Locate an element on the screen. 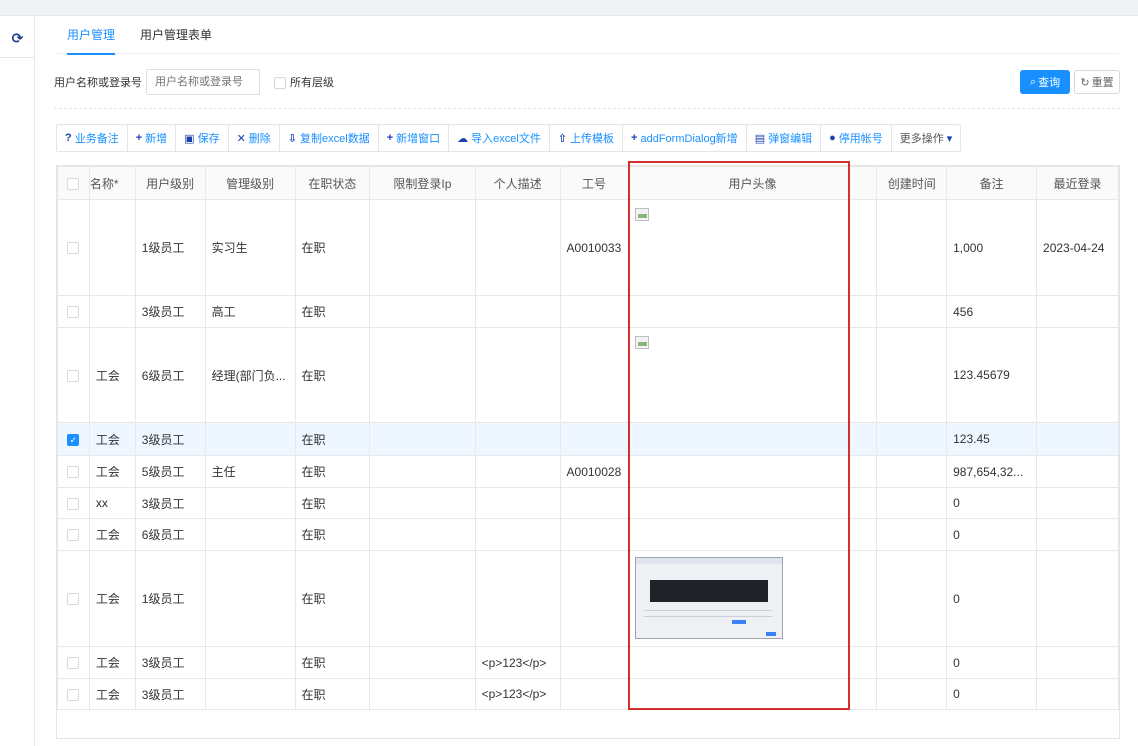 Image resolution: width=1138 pixels, height=746 pixels. toolbar-button-9: ▤ 弹窗编辑 is located at coordinates (784, 138).